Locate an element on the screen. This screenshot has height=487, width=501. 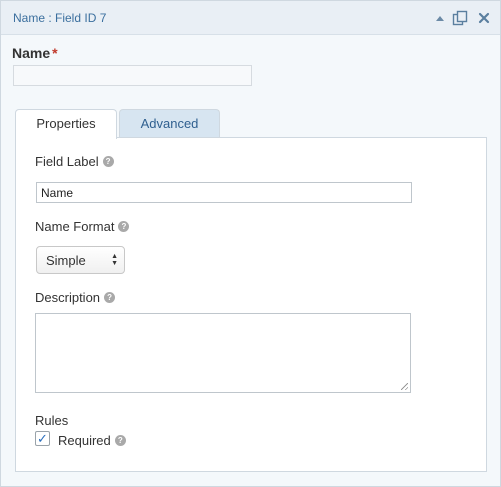
required-checkbox: ✓ is located at coordinates (42, 438).